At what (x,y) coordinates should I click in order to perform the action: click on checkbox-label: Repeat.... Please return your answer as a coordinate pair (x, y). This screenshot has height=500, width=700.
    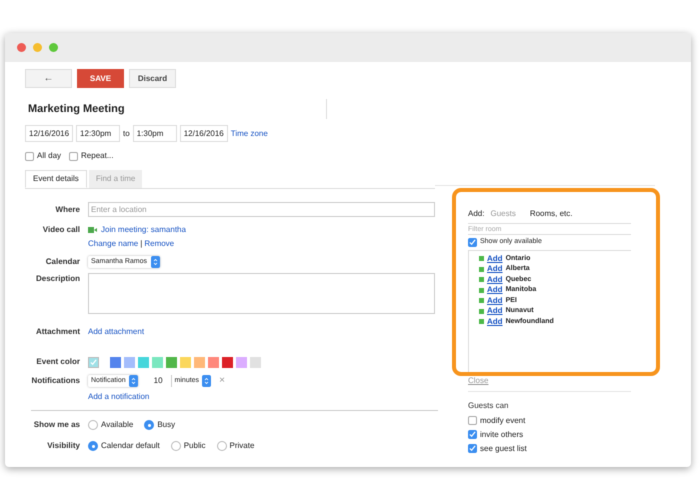
    Looking at the image, I should click on (97, 156).